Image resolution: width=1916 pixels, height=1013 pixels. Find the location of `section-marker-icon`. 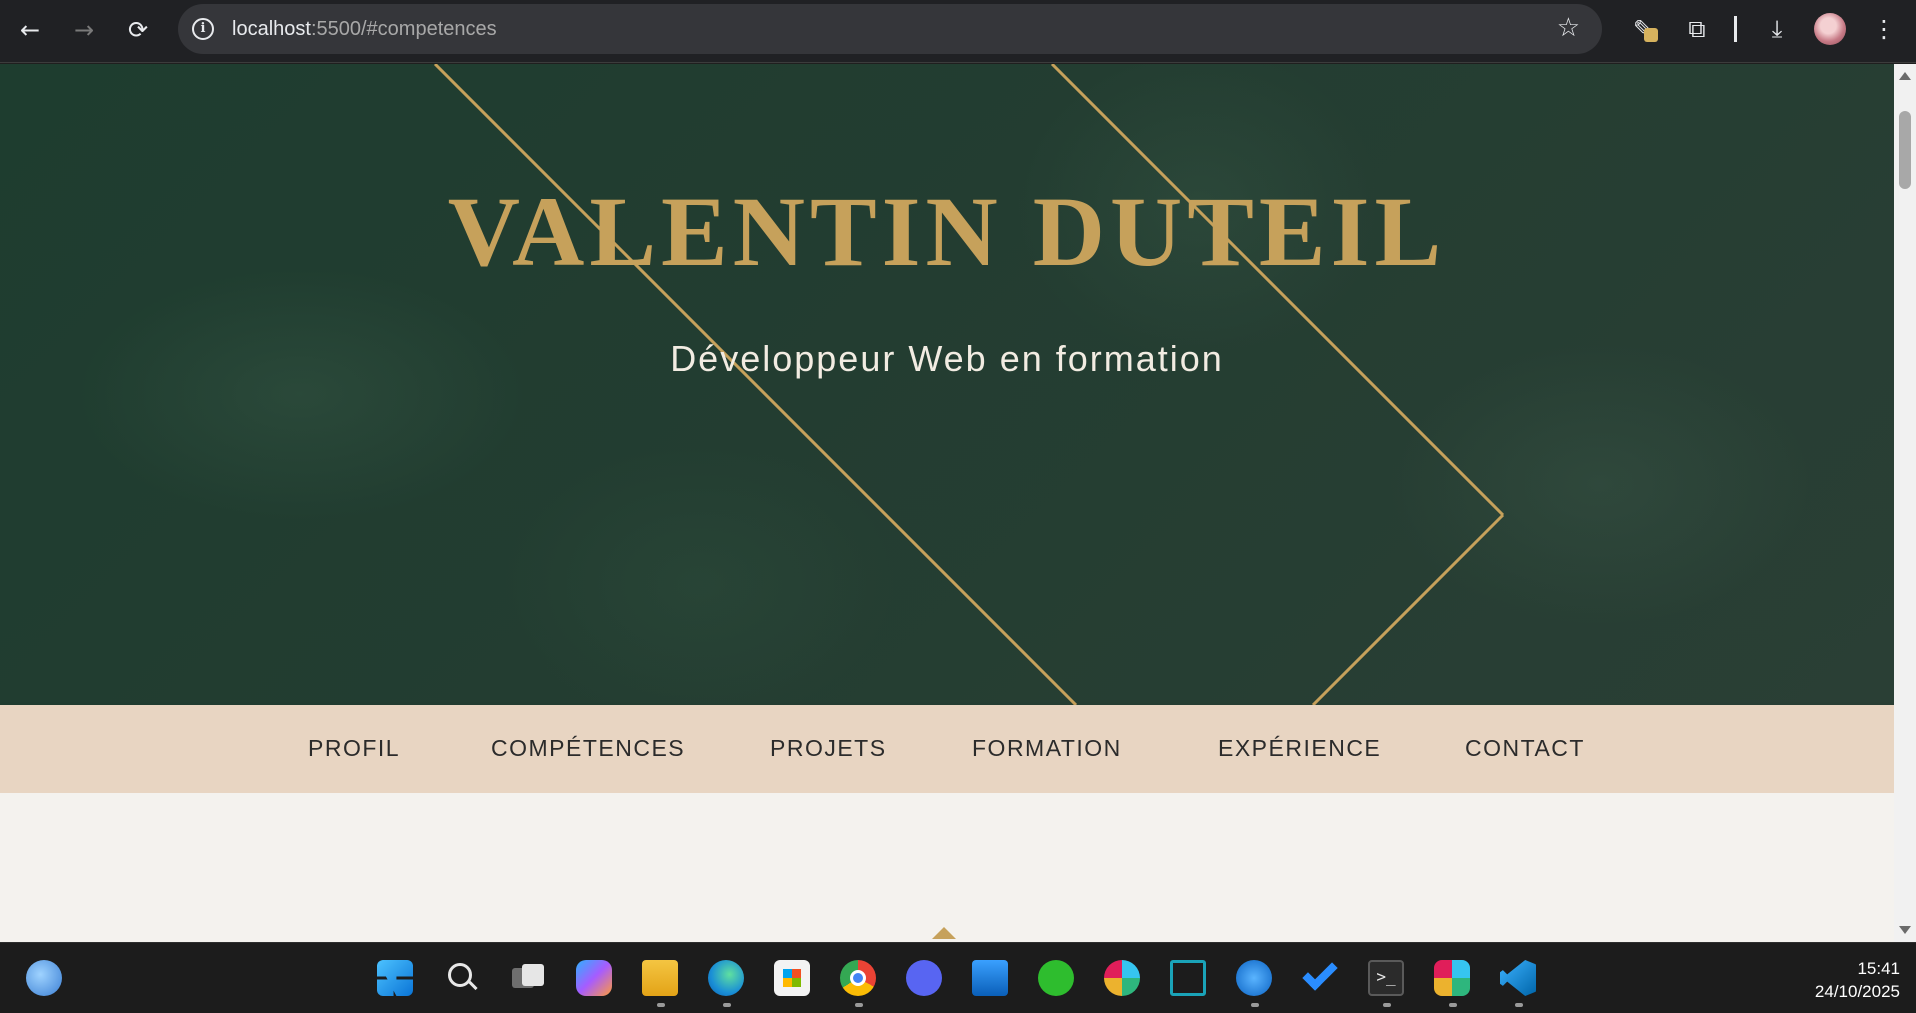

section-marker-icon is located at coordinates (944, 933).